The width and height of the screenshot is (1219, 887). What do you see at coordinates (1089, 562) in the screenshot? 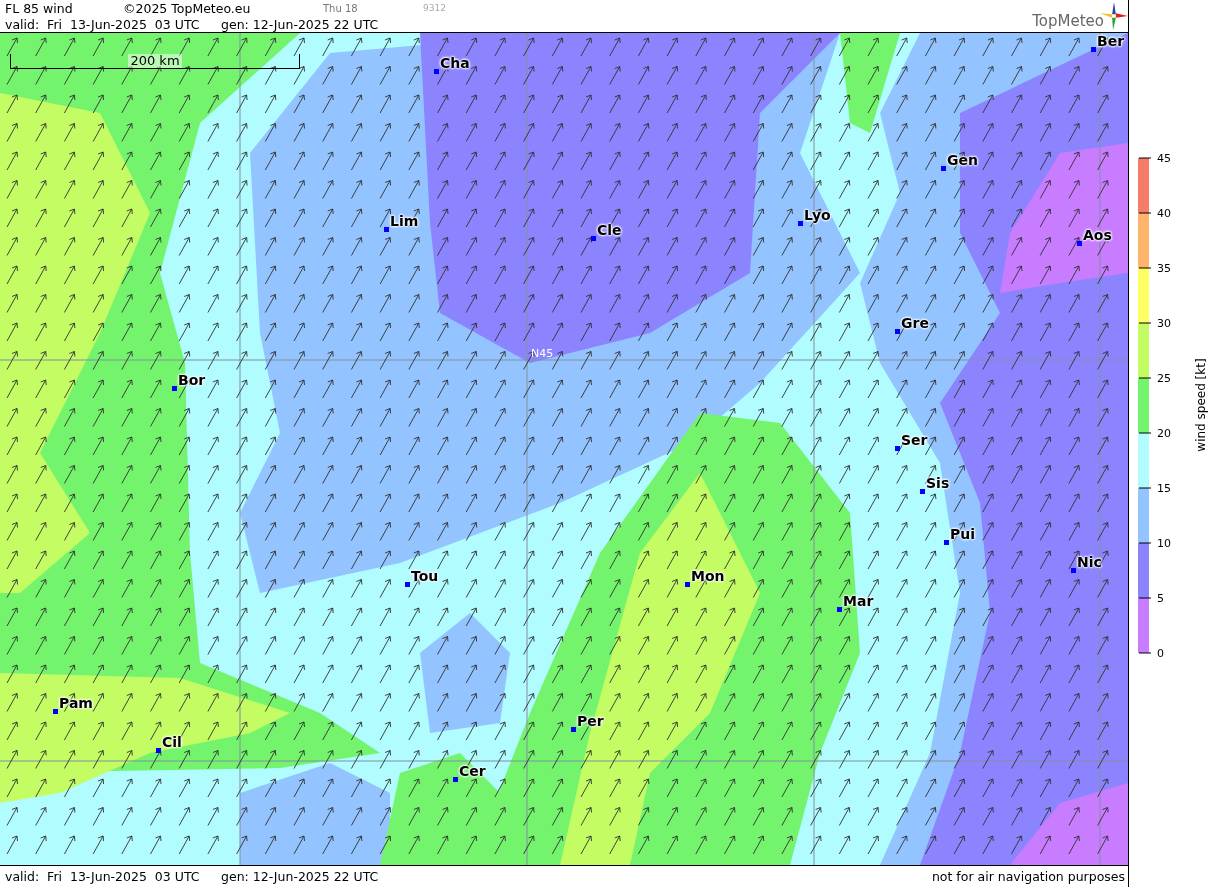
I see `city-label: Nic` at bounding box center [1089, 562].